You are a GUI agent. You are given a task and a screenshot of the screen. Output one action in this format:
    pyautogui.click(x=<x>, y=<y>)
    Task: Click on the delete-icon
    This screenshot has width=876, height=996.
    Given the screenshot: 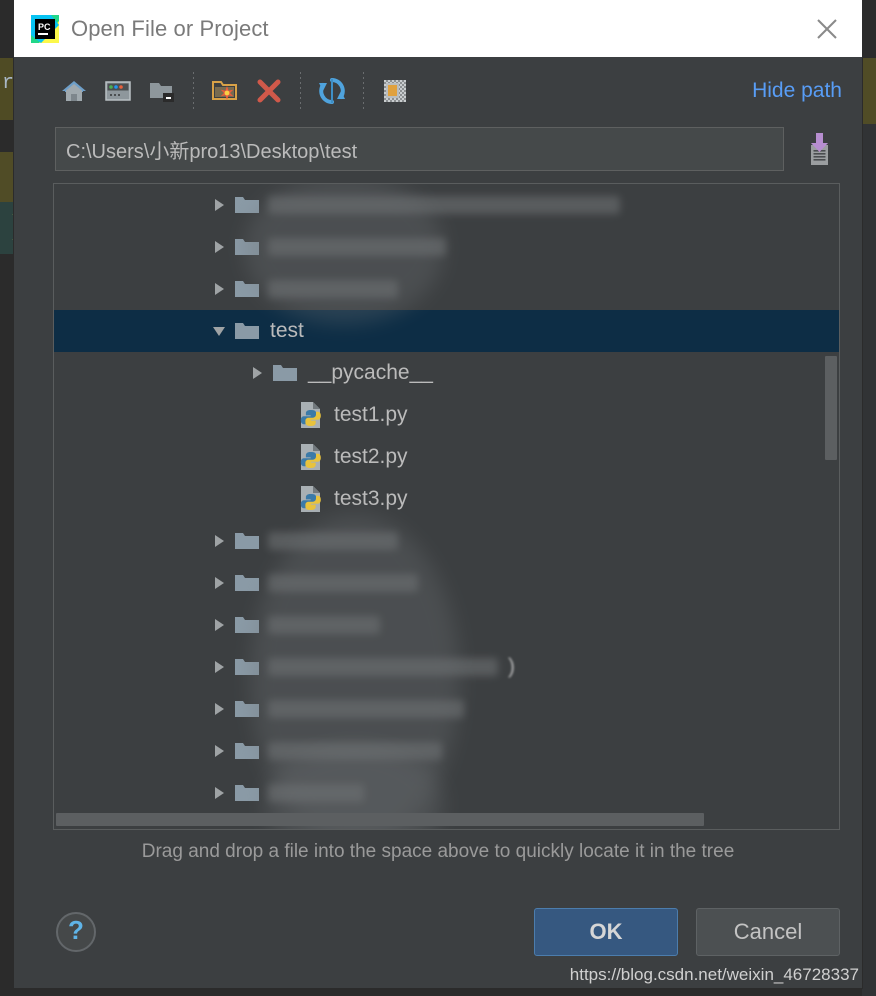 What is the action you would take?
    pyautogui.click(x=269, y=91)
    